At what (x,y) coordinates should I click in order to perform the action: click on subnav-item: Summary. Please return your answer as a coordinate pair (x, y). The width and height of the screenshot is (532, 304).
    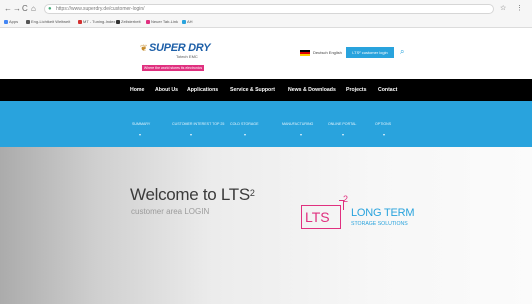
    Looking at the image, I should click on (141, 124).